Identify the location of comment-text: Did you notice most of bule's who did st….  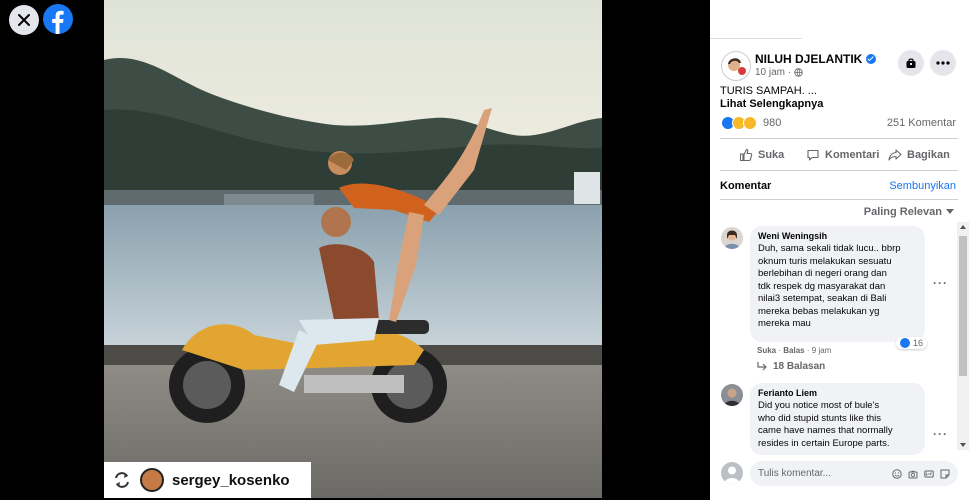
(837, 425).